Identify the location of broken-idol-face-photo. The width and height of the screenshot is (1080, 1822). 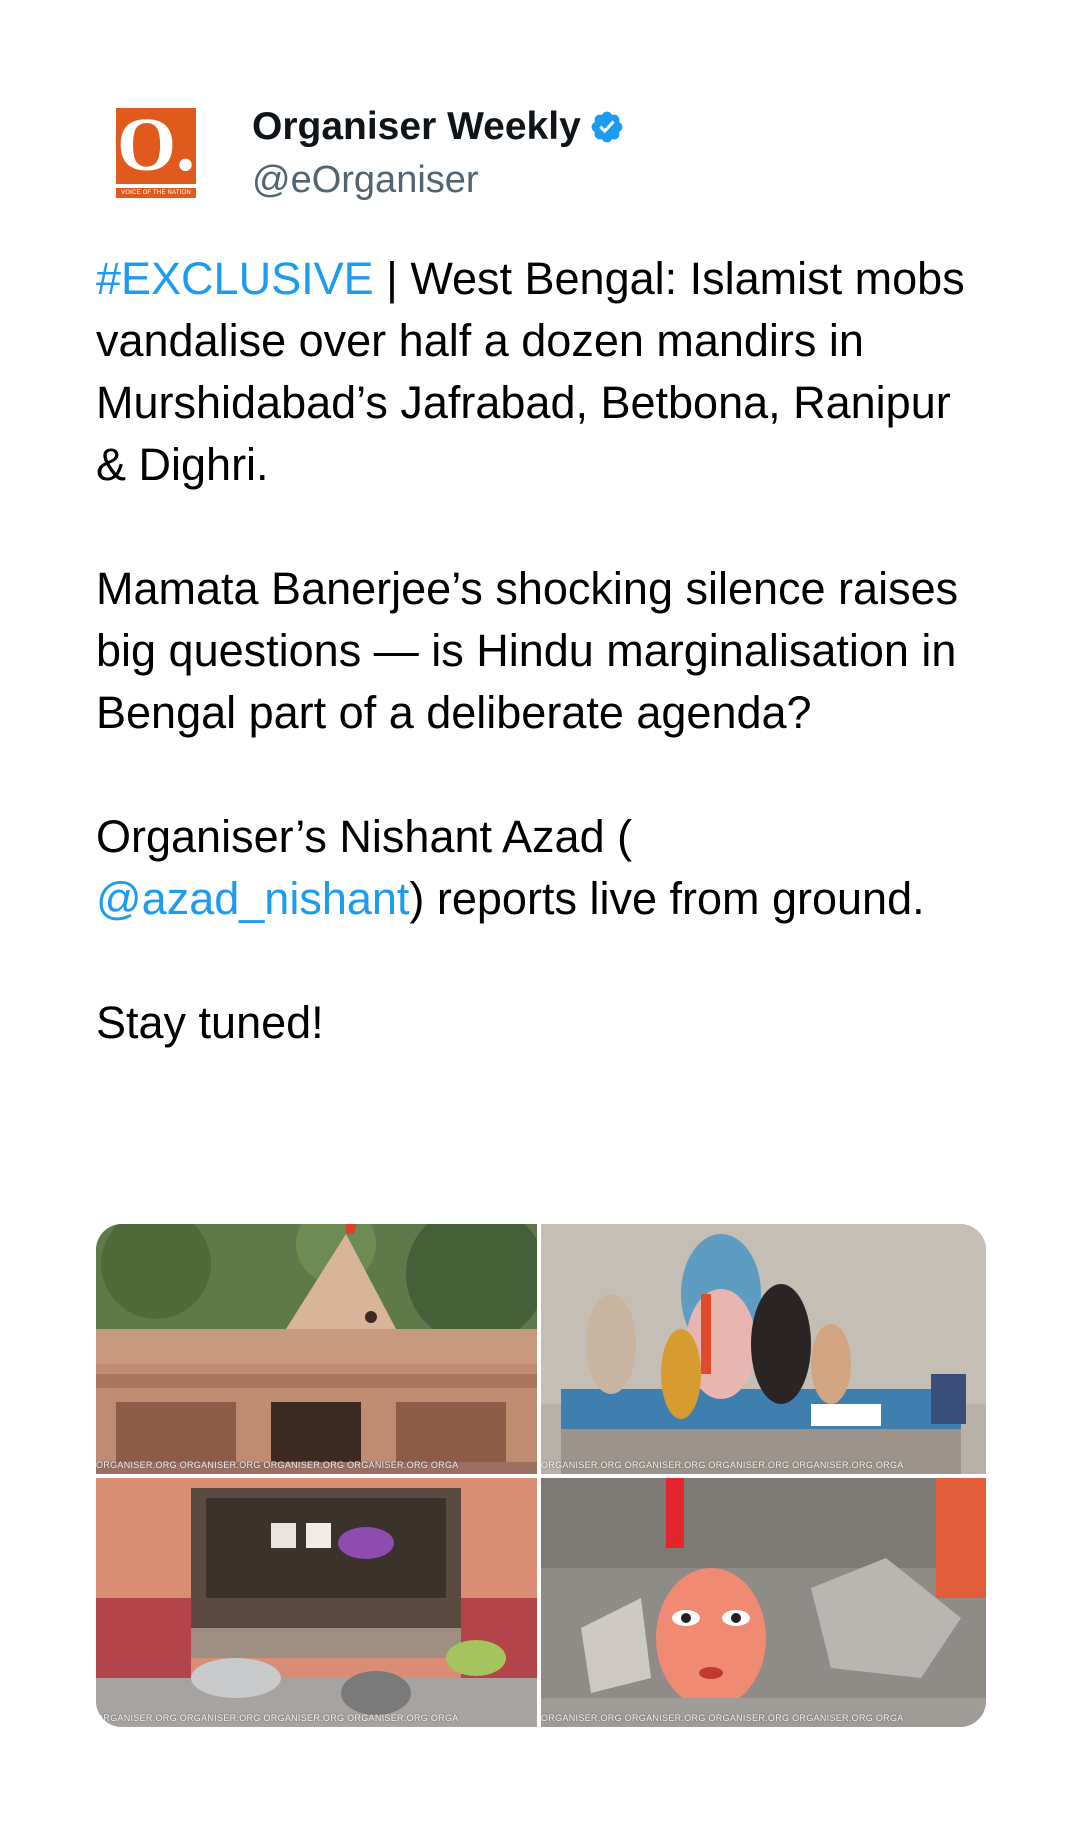
(763, 1602).